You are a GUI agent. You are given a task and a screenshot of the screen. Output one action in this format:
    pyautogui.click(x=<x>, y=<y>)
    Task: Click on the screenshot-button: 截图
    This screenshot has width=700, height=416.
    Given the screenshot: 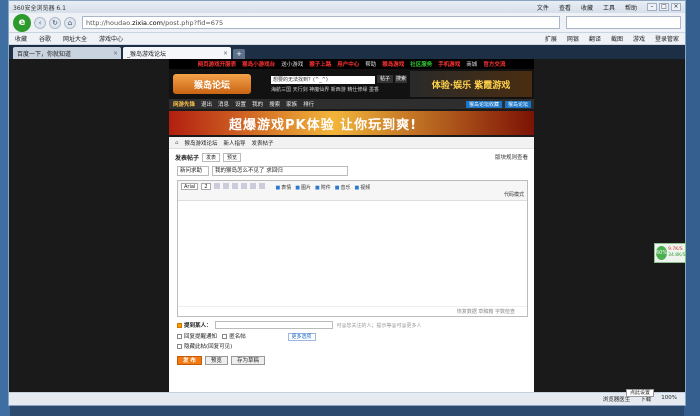 What is the action you would take?
    pyautogui.click(x=617, y=38)
    